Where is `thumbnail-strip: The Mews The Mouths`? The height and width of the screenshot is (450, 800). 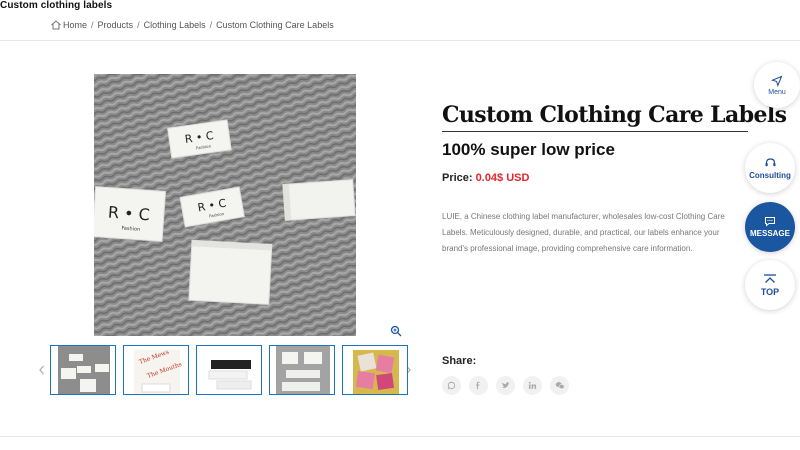 thumbnail-strip: The Mews The Mouths is located at coordinates (229, 370).